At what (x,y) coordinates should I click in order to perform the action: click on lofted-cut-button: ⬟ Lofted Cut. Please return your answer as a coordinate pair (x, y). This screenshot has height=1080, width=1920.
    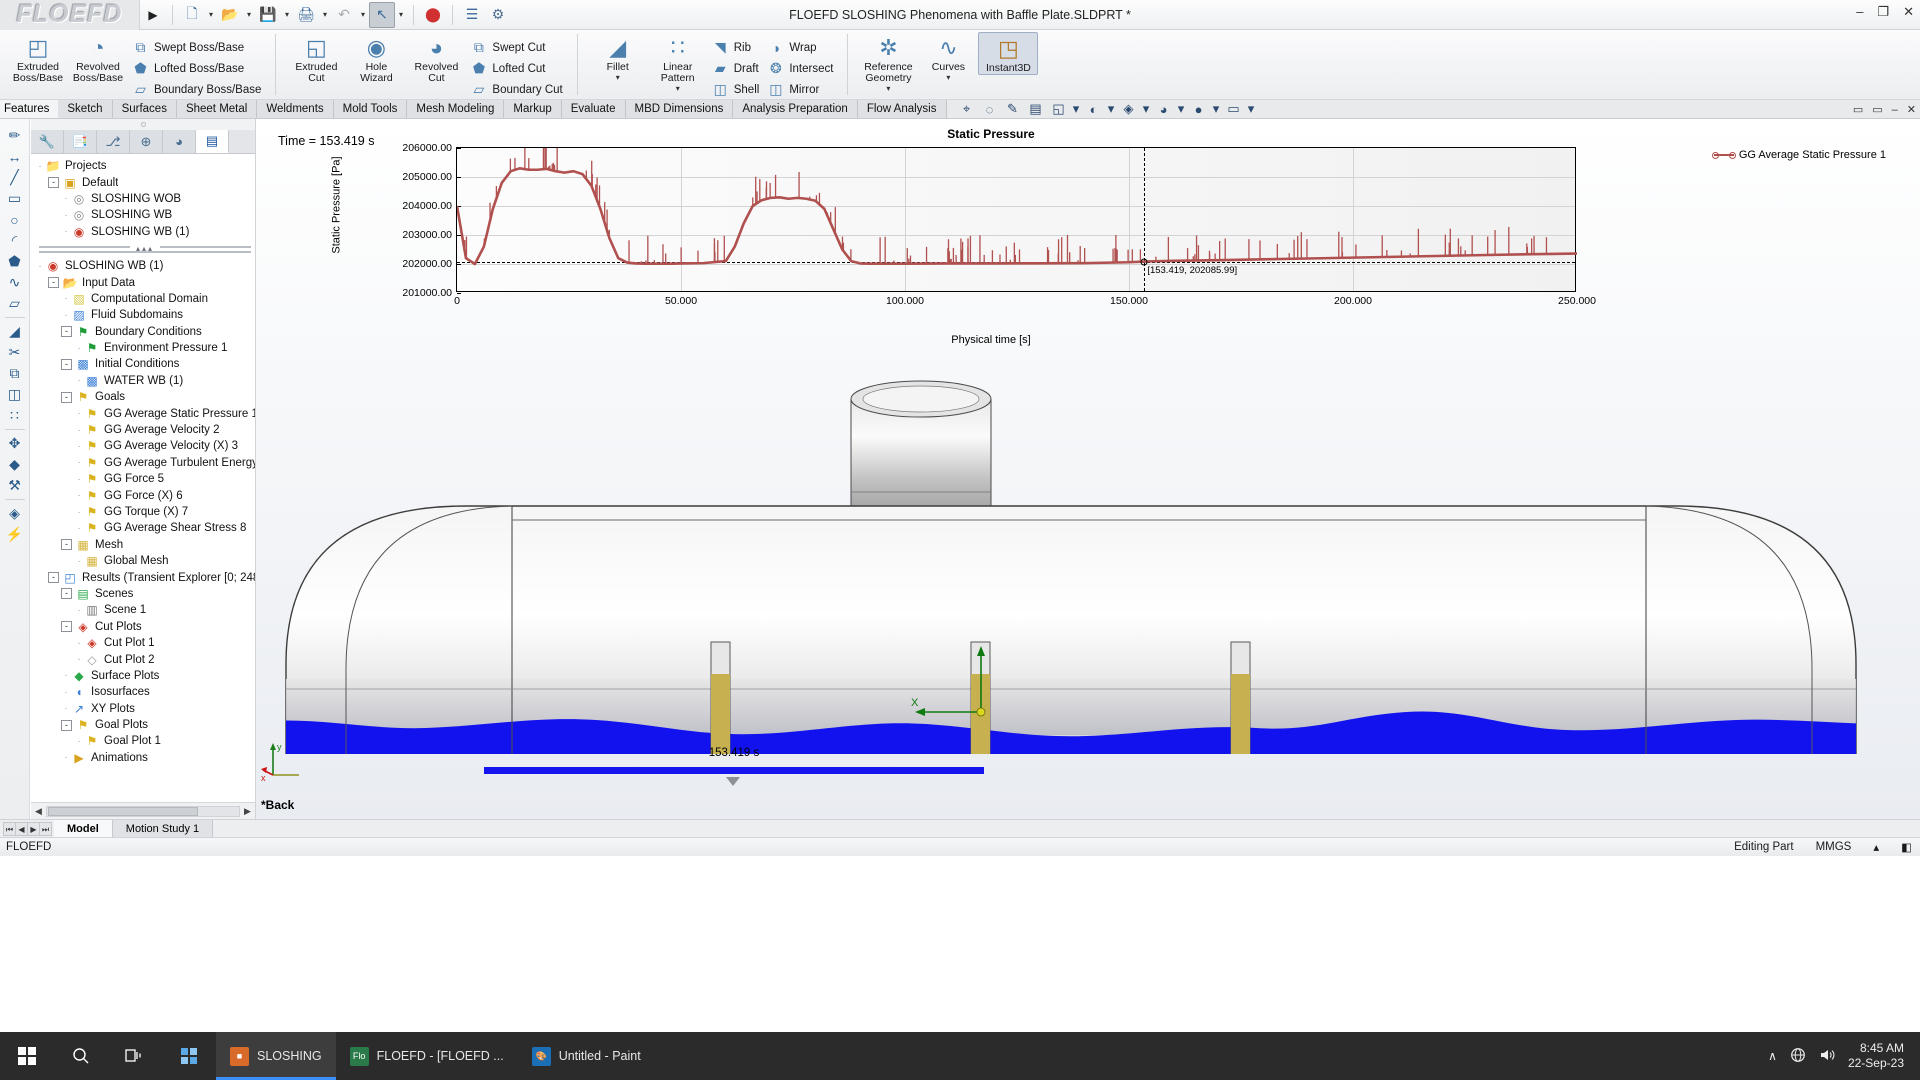
    Looking at the image, I should click on (516, 68).